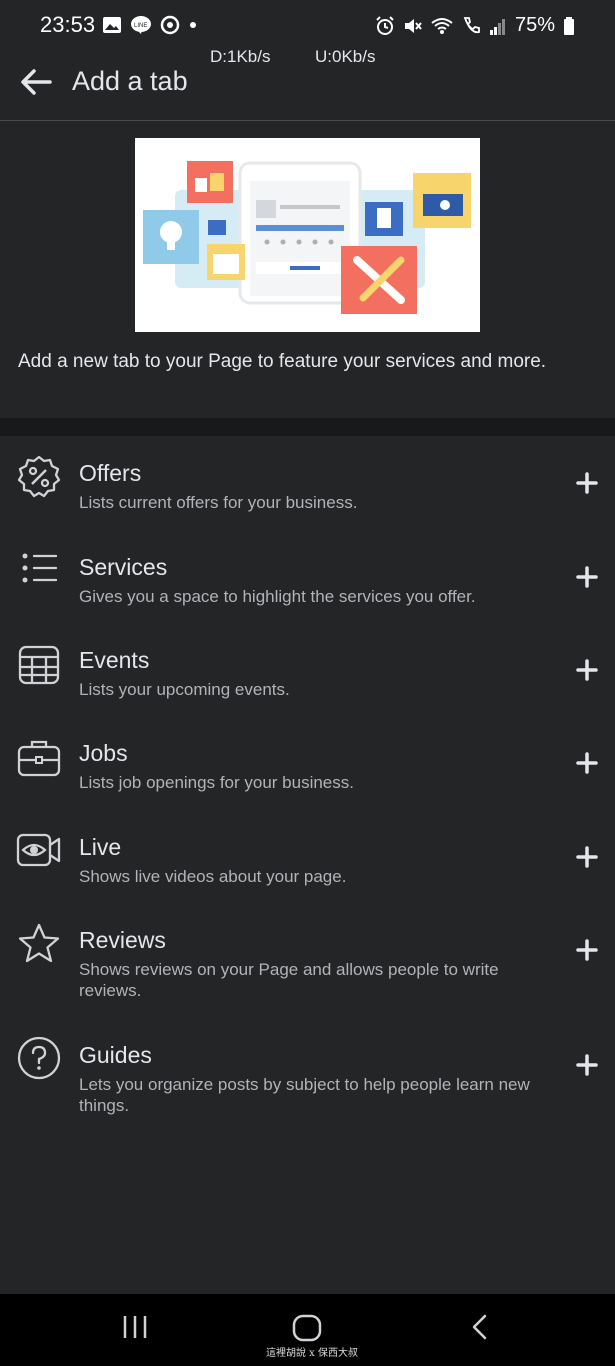  Describe the element at coordinates (135, 1327) in the screenshot. I see `recent-apps-icon` at that location.